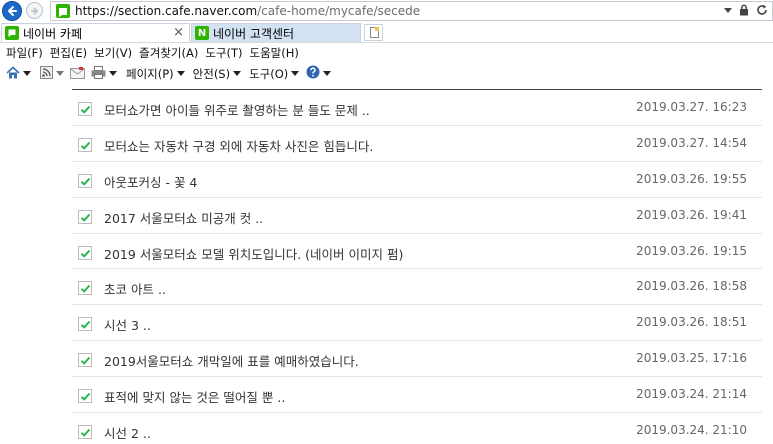  I want to click on forward-button, so click(34, 10).